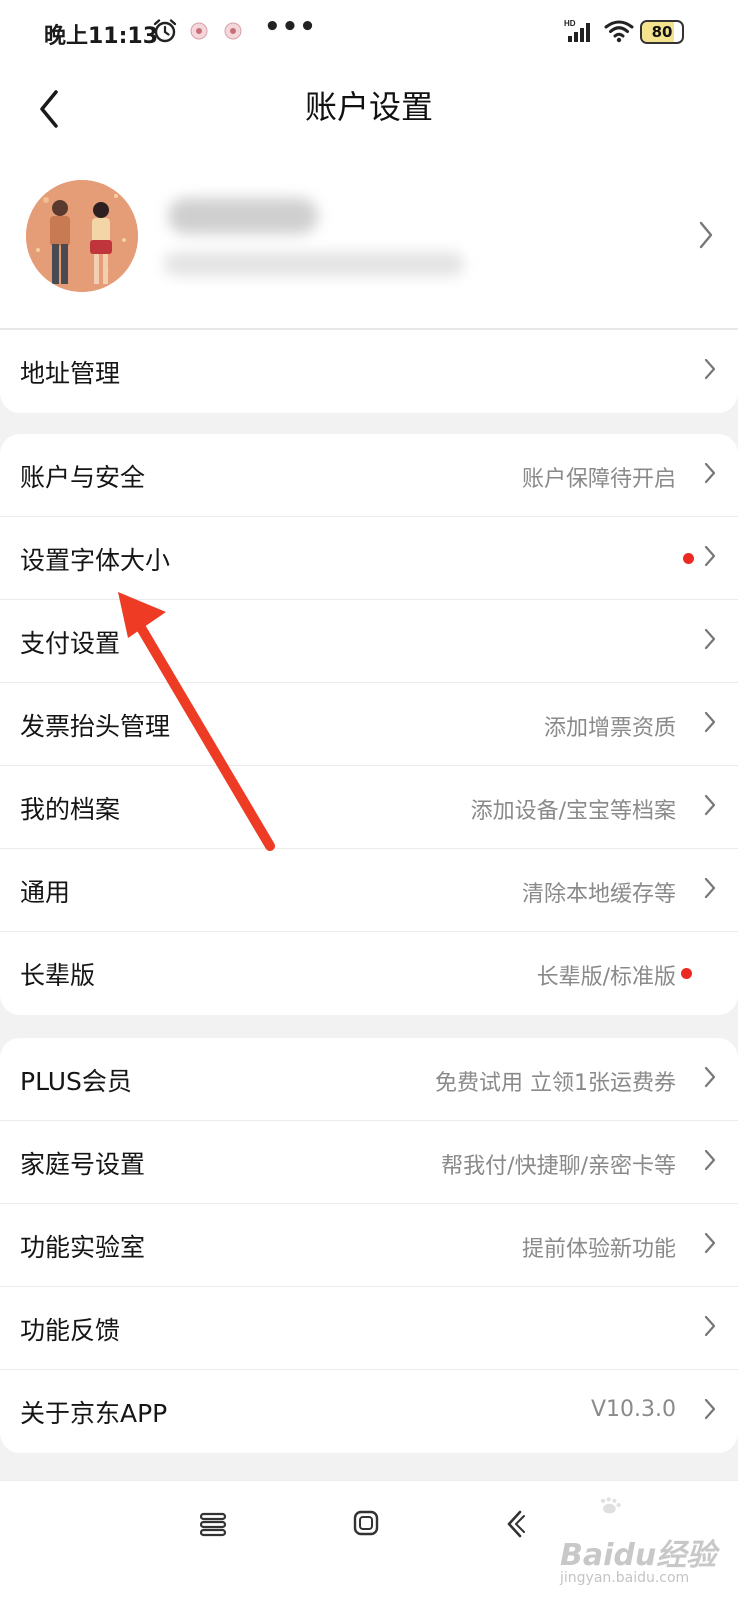  I want to click on settings-row-plus-member: PLUS会员 免费试用 立领1张运费券, so click(369, 1079).